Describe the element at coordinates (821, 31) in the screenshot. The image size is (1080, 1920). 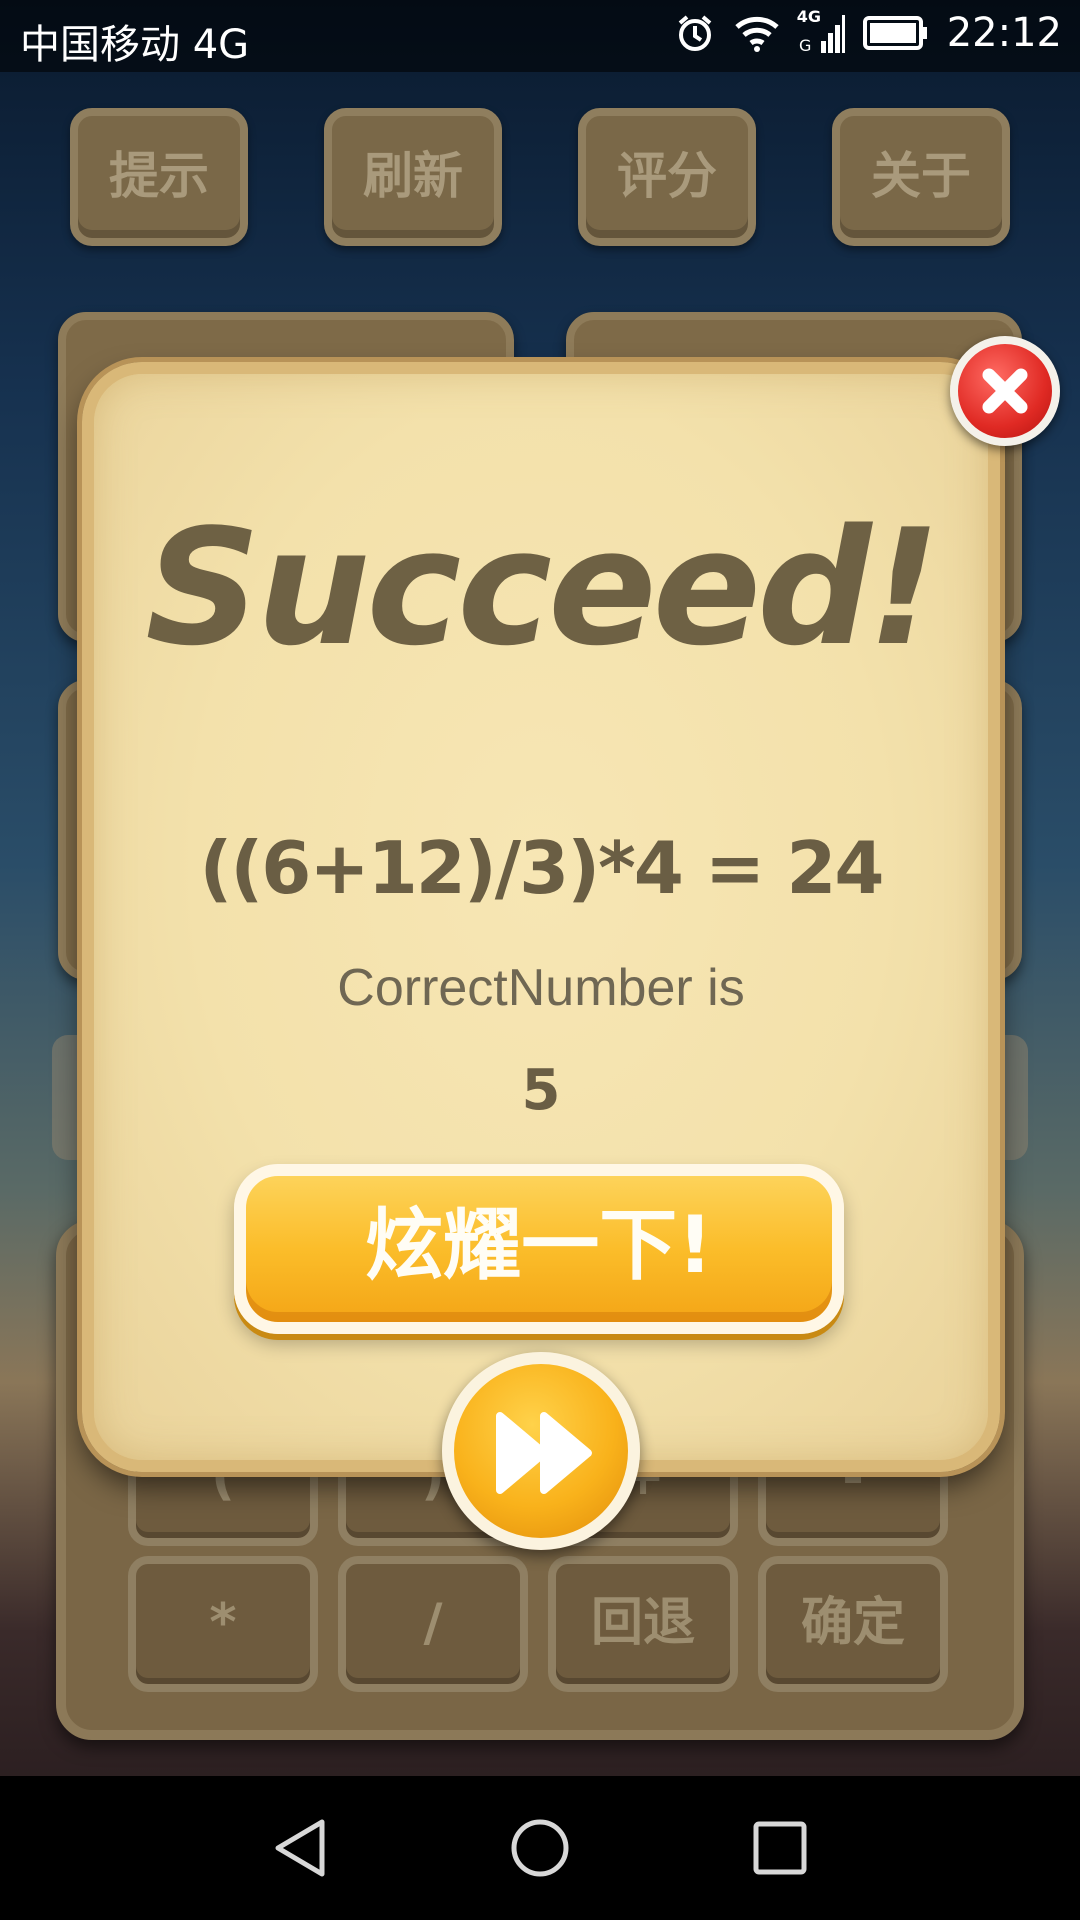
I see `signal-icon: 4G G` at that location.